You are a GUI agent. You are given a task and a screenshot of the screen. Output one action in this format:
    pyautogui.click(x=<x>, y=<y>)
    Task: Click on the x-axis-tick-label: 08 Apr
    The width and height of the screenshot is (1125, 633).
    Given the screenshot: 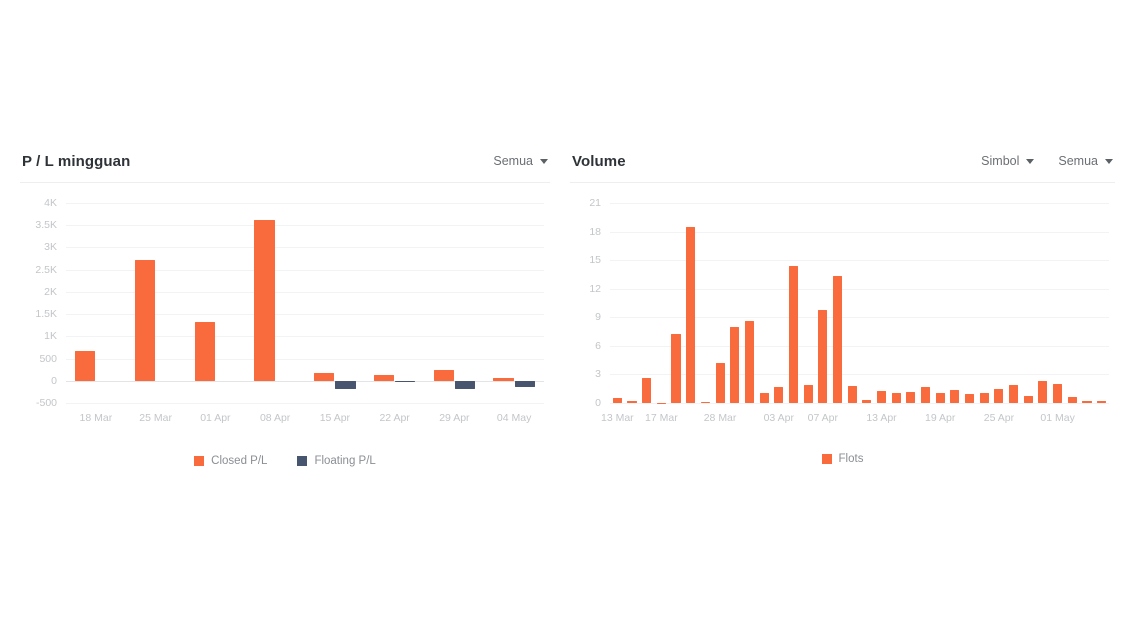 What is the action you would take?
    pyautogui.click(x=275, y=418)
    